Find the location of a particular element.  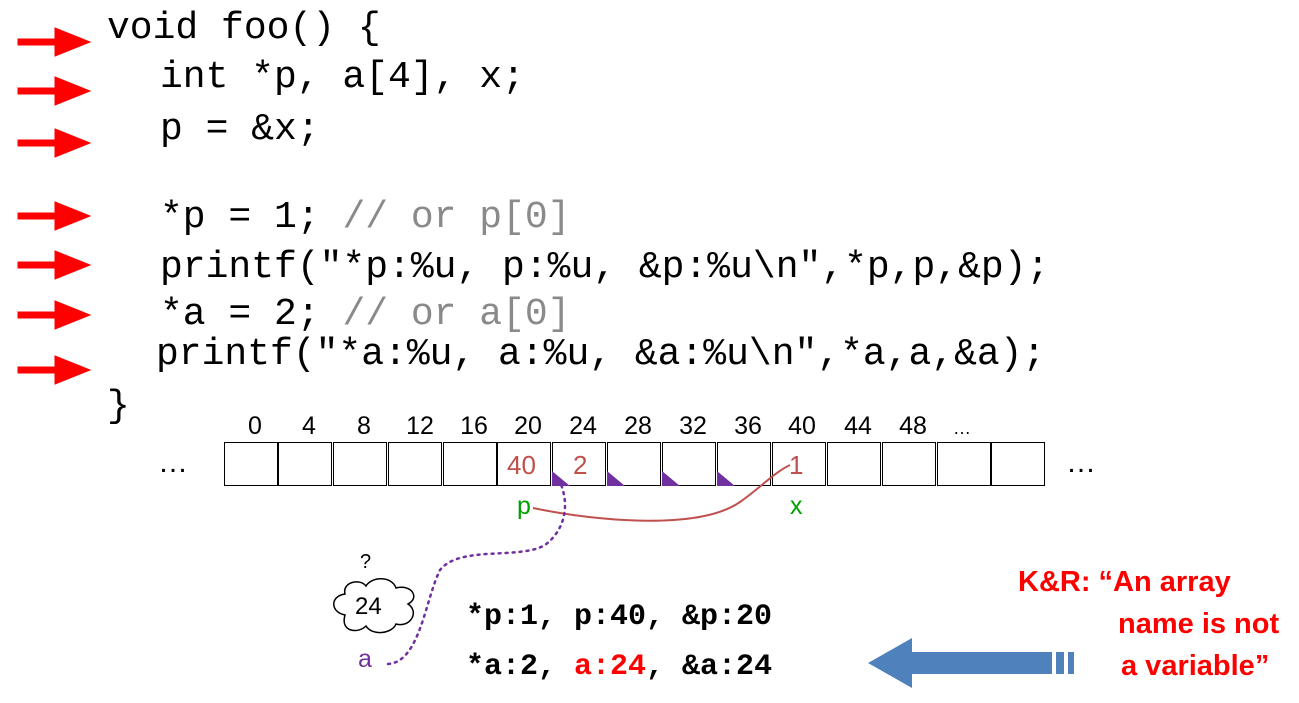

array-a-dotted-link is located at coordinates (476, 573).